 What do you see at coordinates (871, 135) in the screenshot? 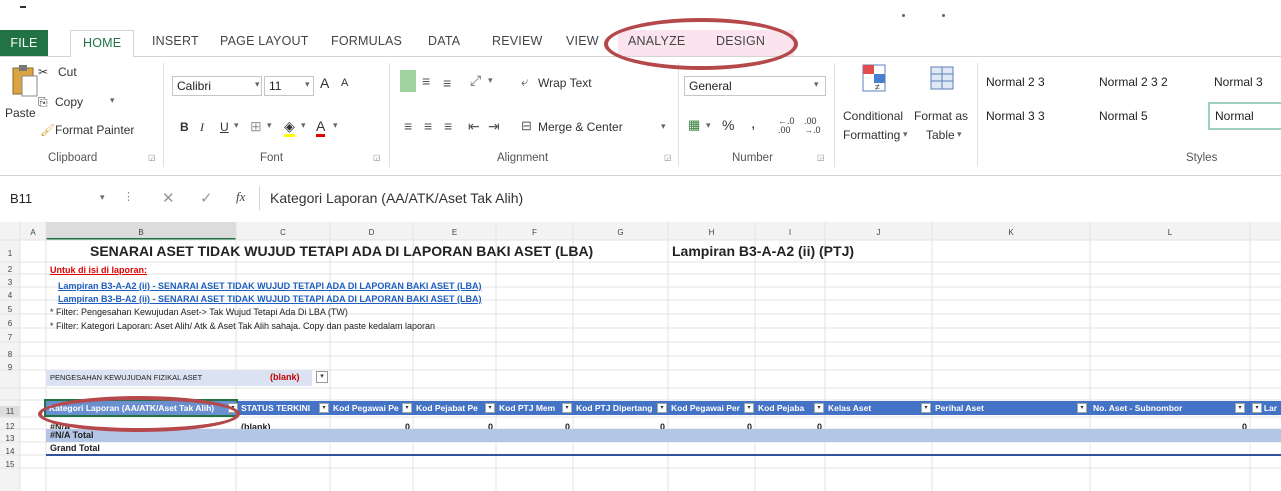
I see `conditional-formatting-button-line2: Formatting` at bounding box center [871, 135].